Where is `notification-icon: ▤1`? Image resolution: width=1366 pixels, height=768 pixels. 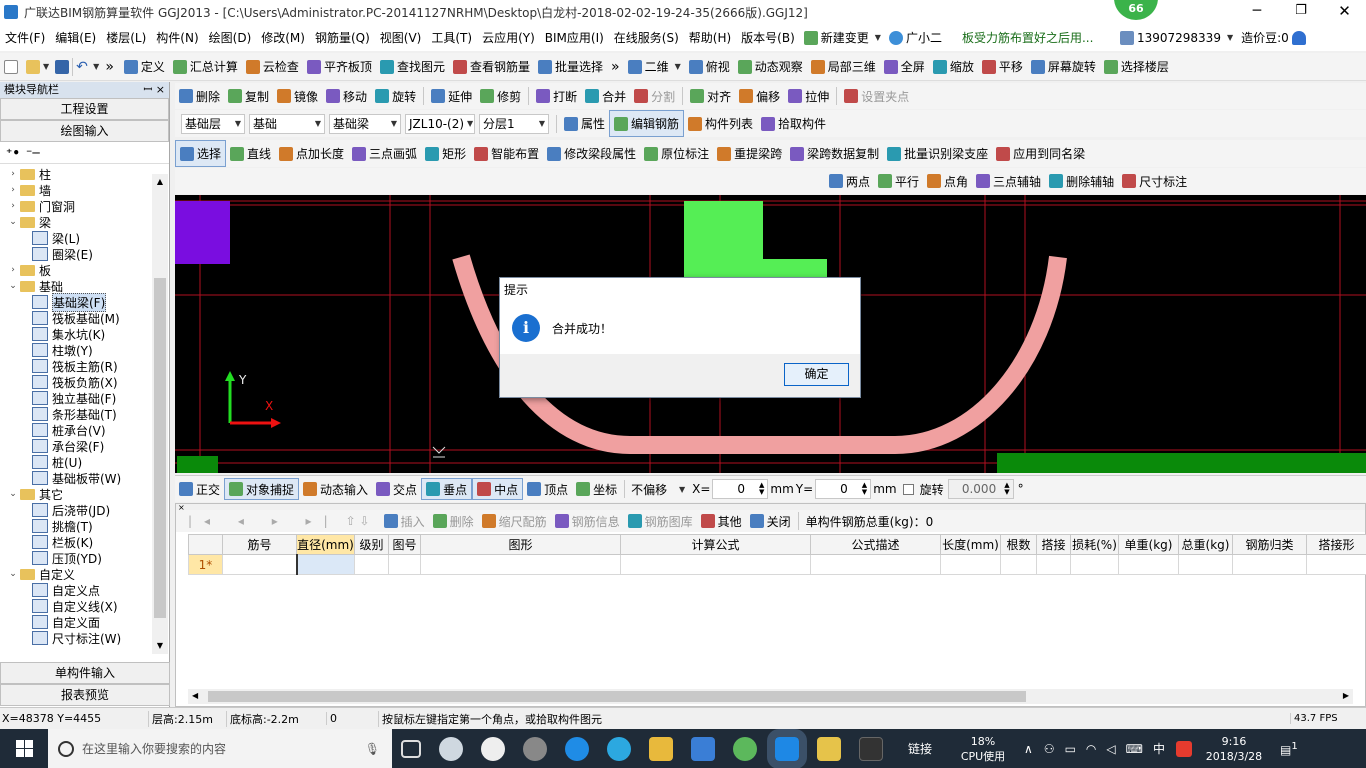 notification-icon: ▤1 is located at coordinates (1289, 749).